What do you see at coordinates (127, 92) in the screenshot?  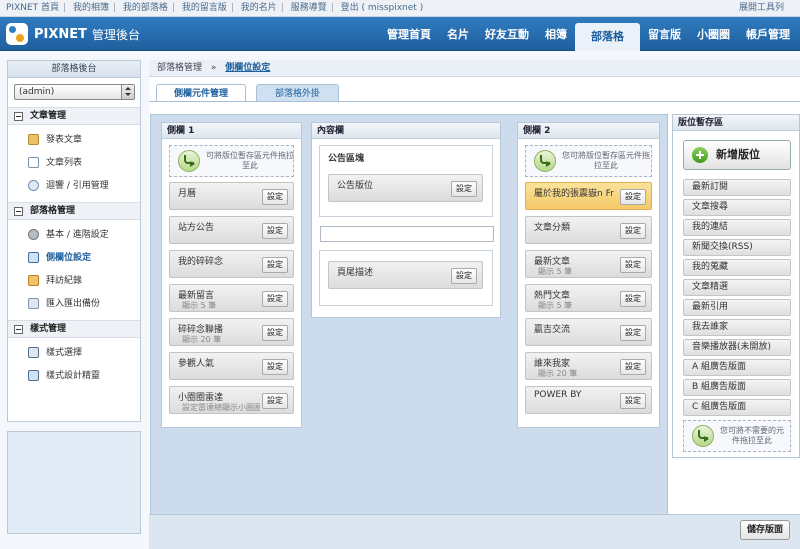 I see `select-arrows-icon` at bounding box center [127, 92].